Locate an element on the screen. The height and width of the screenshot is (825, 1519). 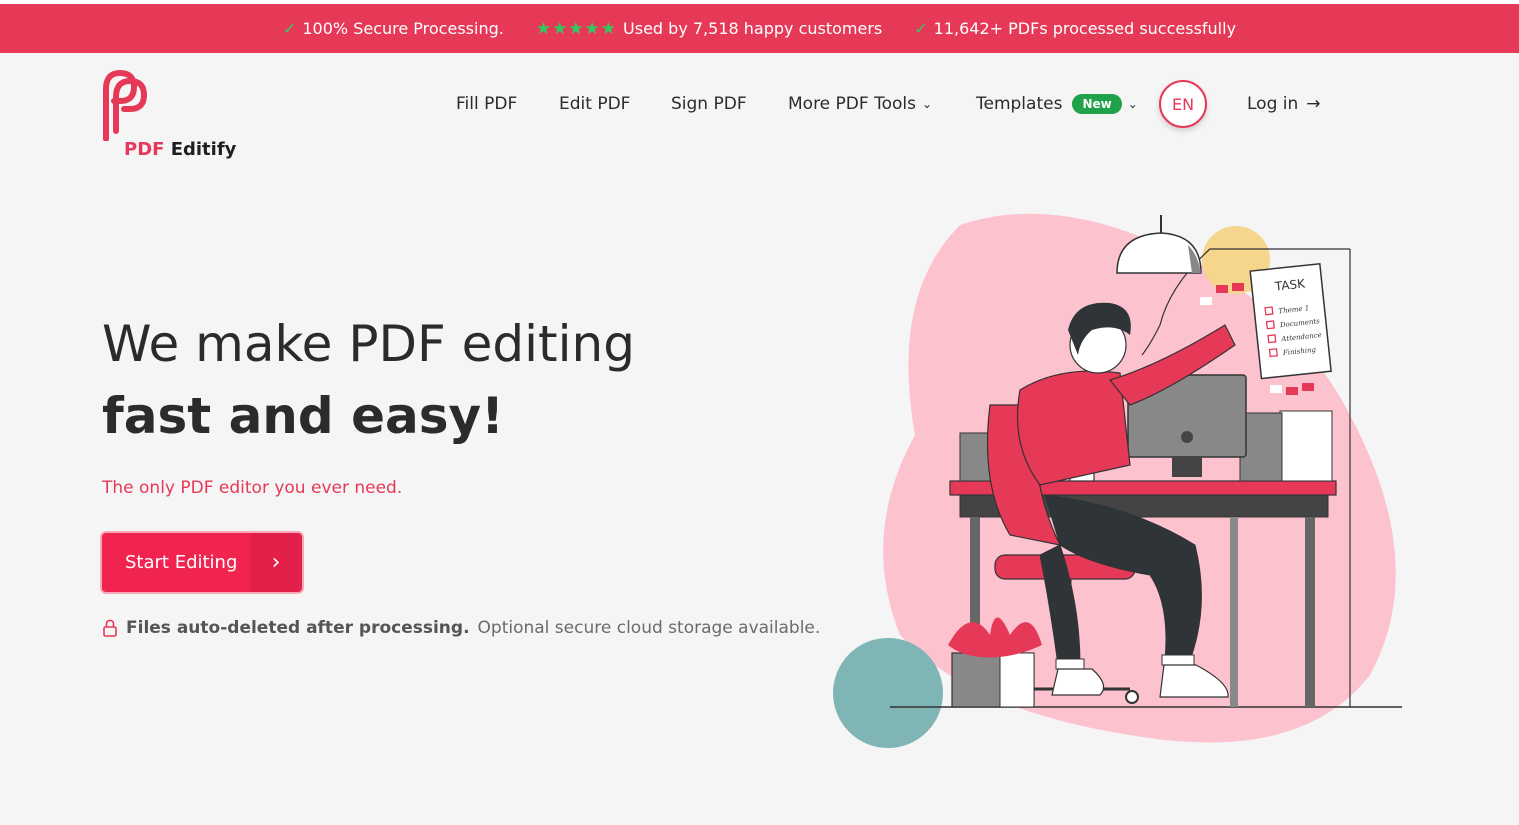
nav-sign-pdf: Sign PDF is located at coordinates (709, 104).